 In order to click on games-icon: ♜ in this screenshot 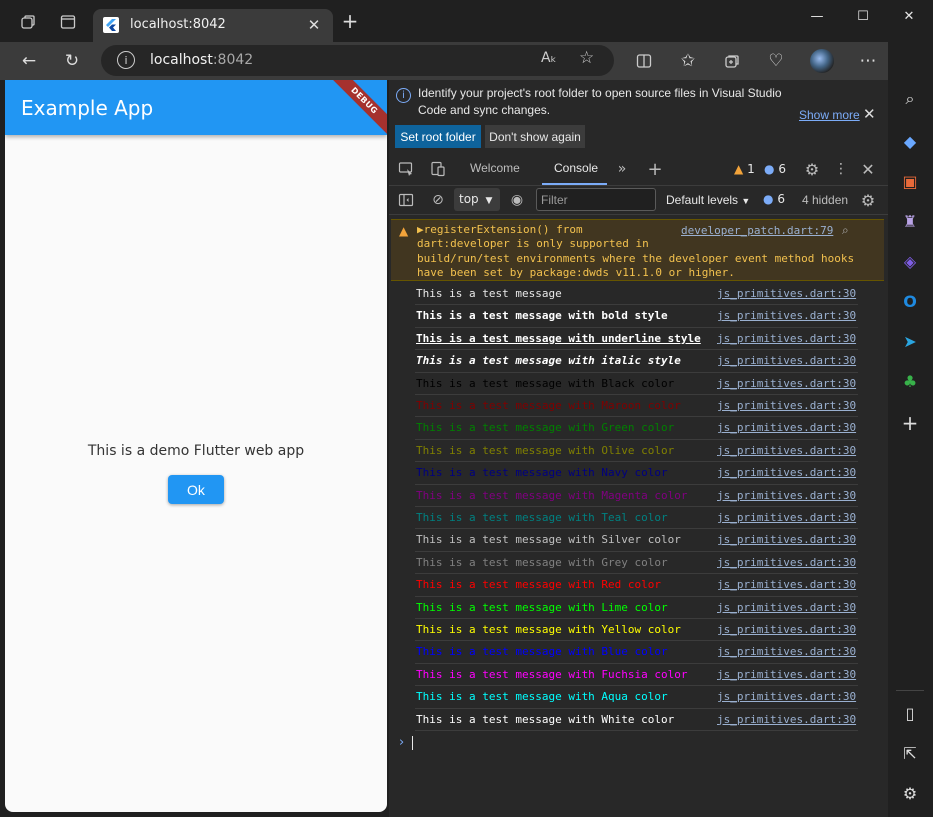, I will do `click(910, 221)`.